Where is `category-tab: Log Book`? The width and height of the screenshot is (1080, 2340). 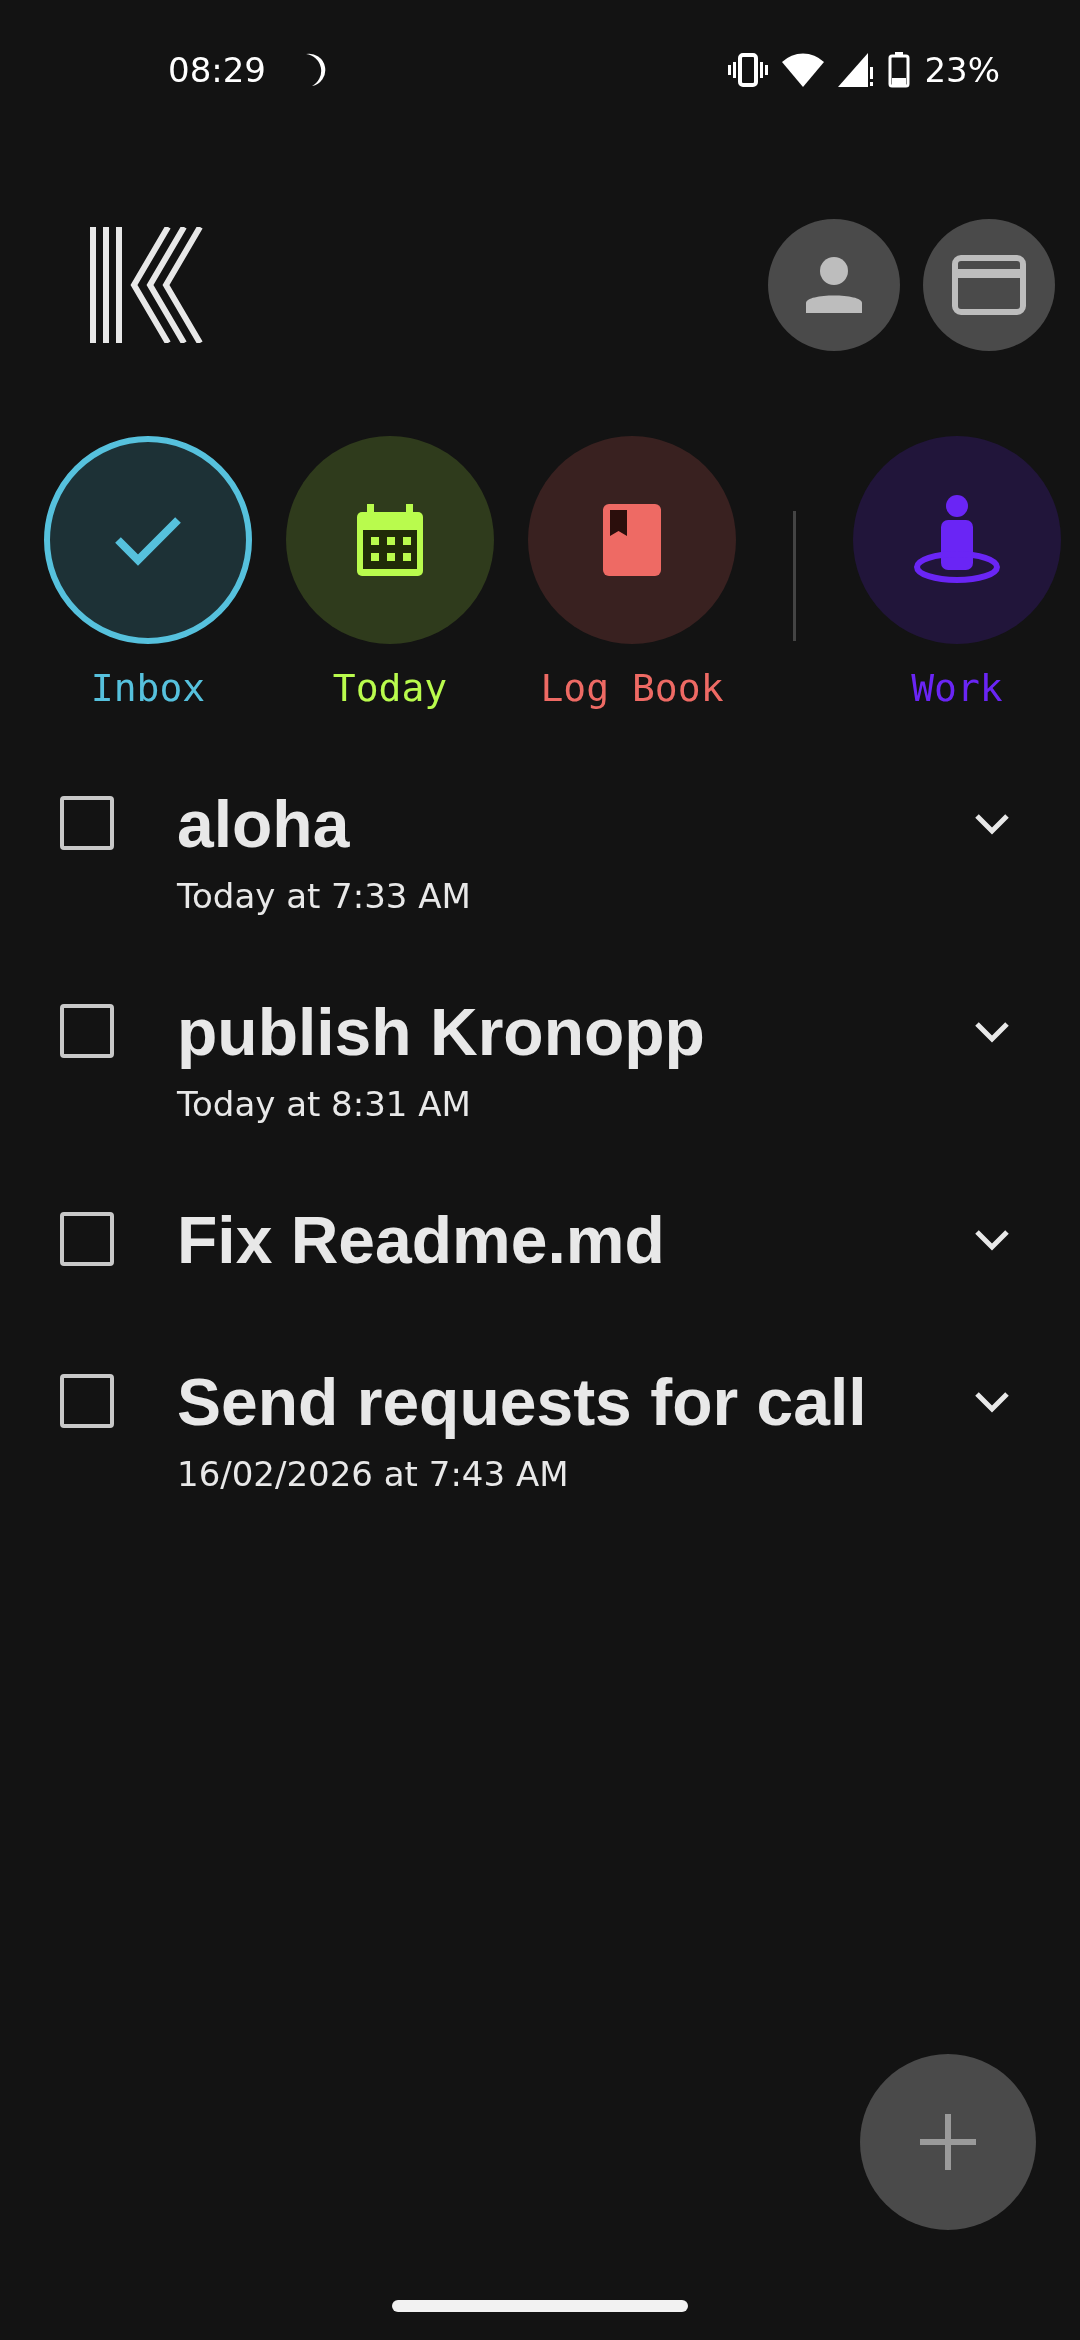 category-tab: Log Book is located at coordinates (632, 573).